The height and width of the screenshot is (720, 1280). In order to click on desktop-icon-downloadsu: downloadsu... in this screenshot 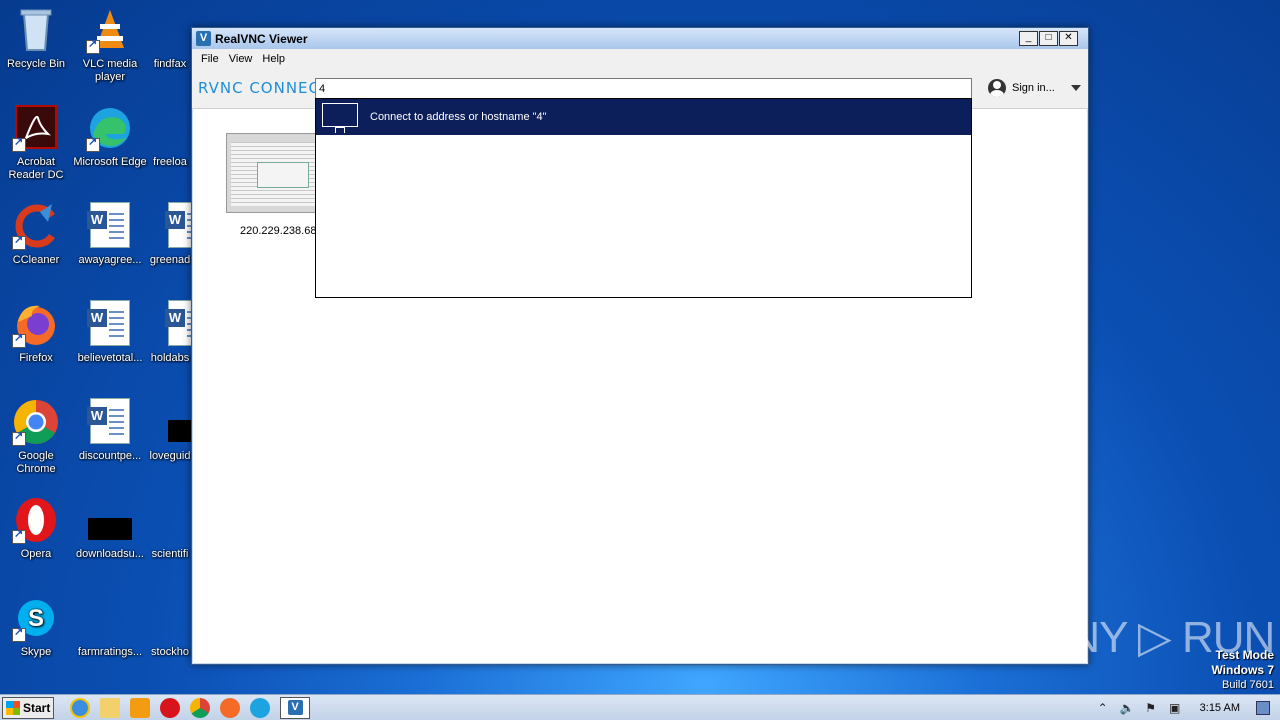, I will do `click(110, 528)`.